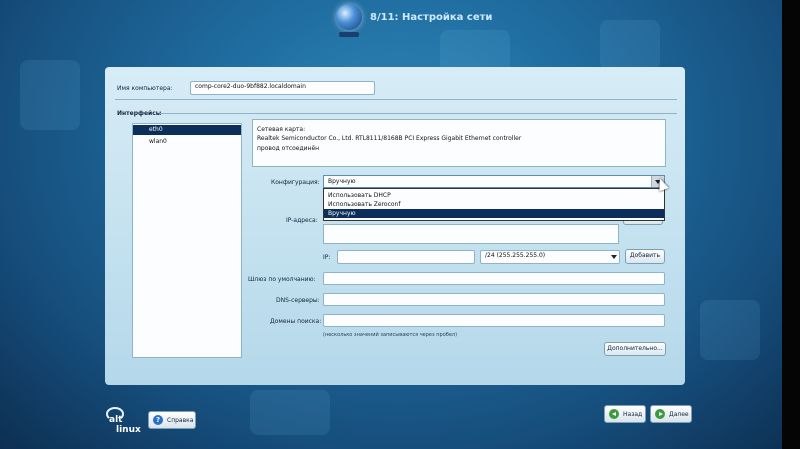  Describe the element at coordinates (494, 320) in the screenshot. I see `search-domains-input` at that location.